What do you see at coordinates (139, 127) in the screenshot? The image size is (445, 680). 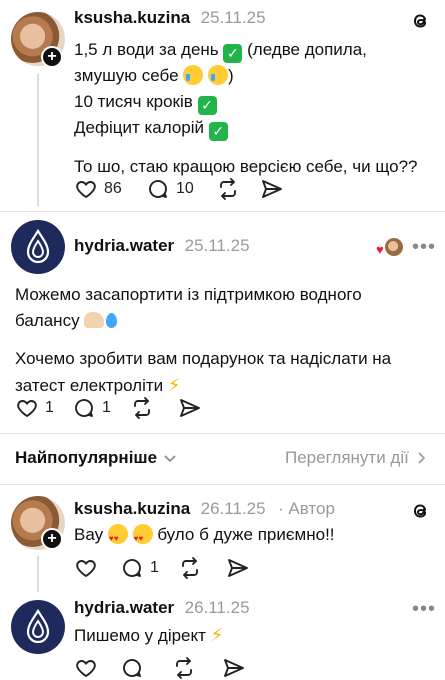 I see `post-line-4: Дефіцит калорій` at bounding box center [139, 127].